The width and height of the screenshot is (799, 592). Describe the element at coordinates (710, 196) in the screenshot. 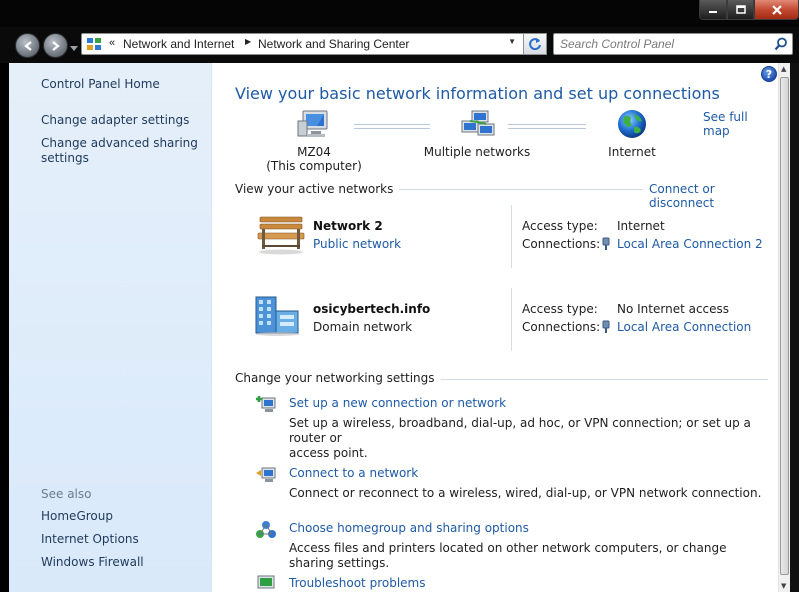

I see `connect-or-disconnect-link: Connect or disconnect` at that location.